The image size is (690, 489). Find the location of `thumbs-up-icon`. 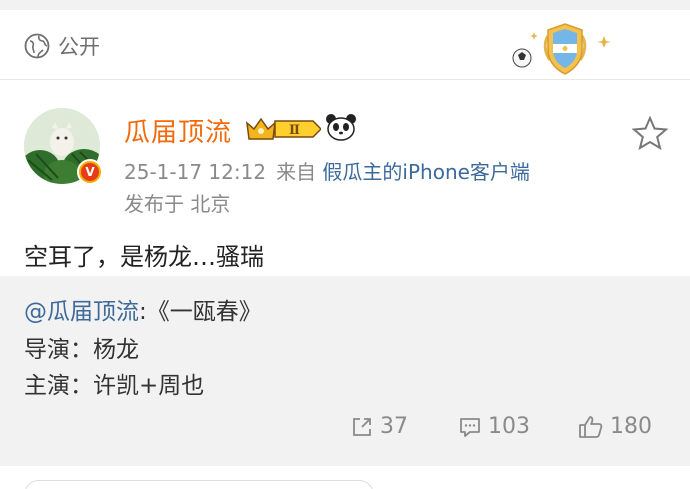

thumbs-up-icon is located at coordinates (591, 426).